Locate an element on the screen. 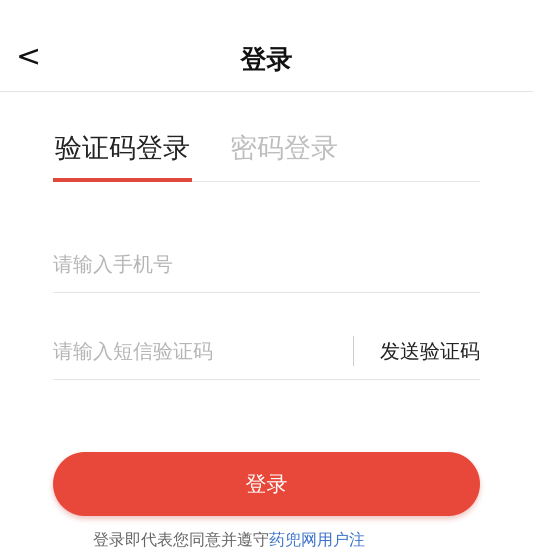 The width and height of the screenshot is (533, 560). back-button: < is located at coordinates (29, 57).